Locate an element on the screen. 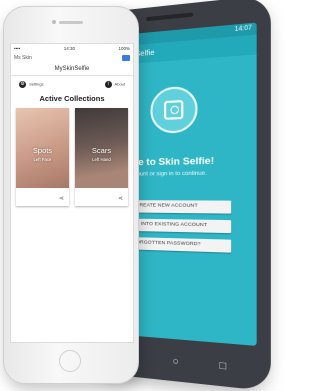 This screenshot has width=320, height=391. collection-photo: Scars Left Hand is located at coordinates (101, 148).